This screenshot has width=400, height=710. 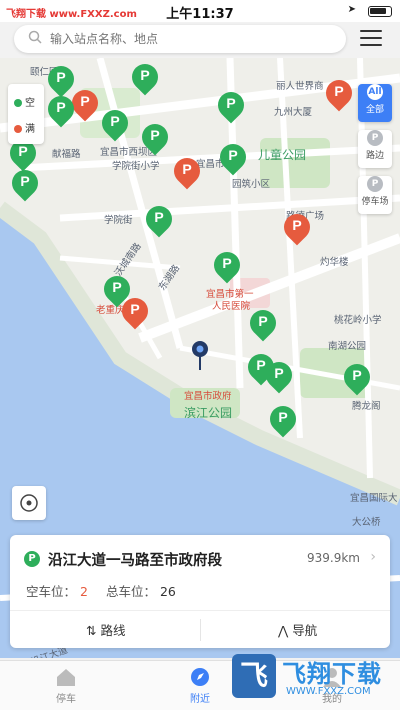 What do you see at coordinates (333, 558) in the screenshot?
I see `distance: 939.9km` at bounding box center [333, 558].